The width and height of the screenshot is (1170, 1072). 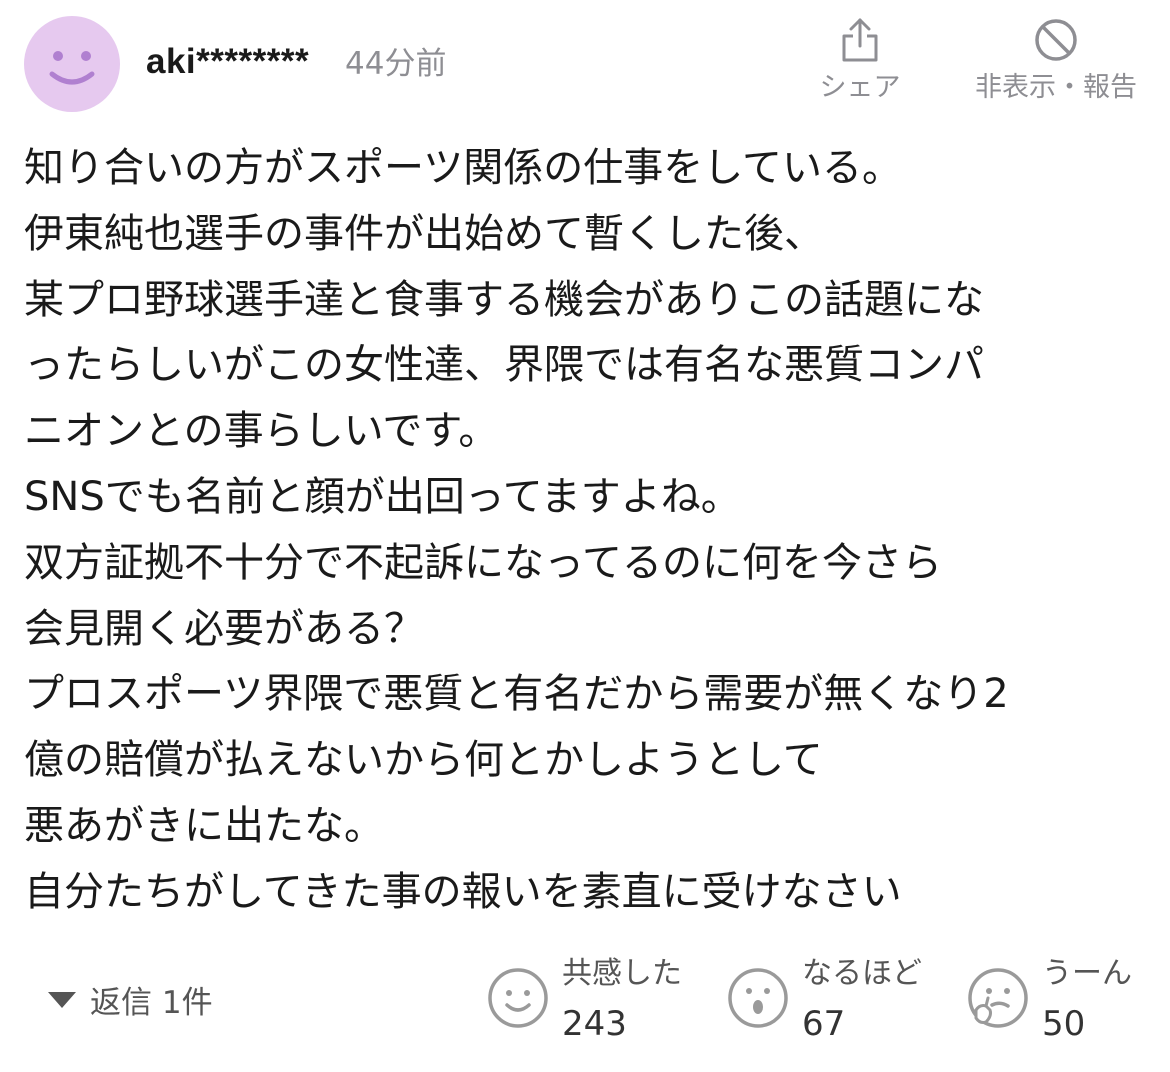 I want to click on reaction-label: 共感した, so click(x=622, y=973).